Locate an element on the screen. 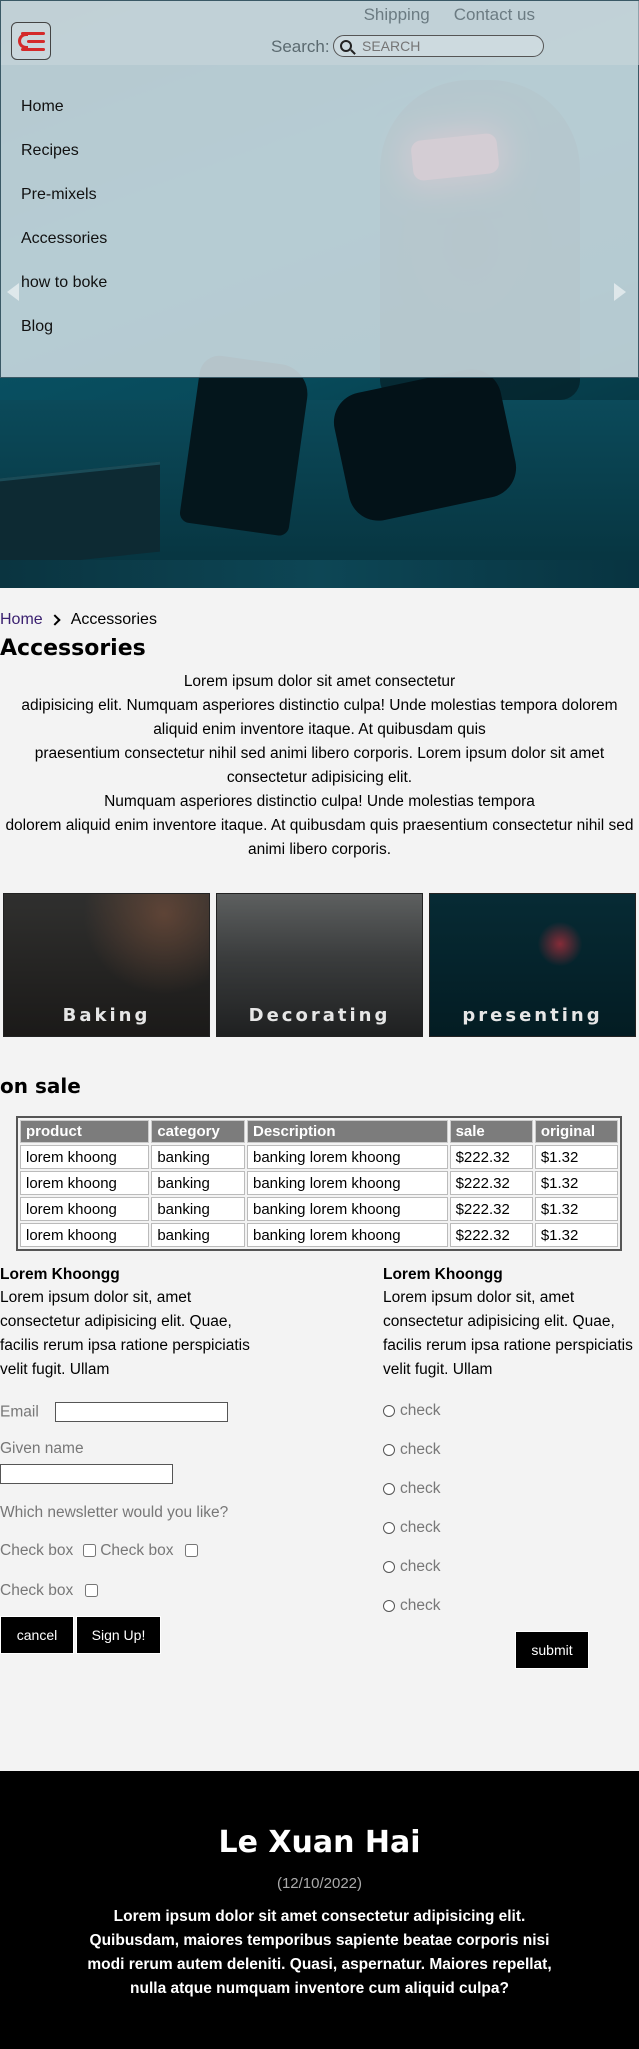 Image resolution: width=639 pixels, height=2049 pixels. submit-button: submit is located at coordinates (552, 1650).